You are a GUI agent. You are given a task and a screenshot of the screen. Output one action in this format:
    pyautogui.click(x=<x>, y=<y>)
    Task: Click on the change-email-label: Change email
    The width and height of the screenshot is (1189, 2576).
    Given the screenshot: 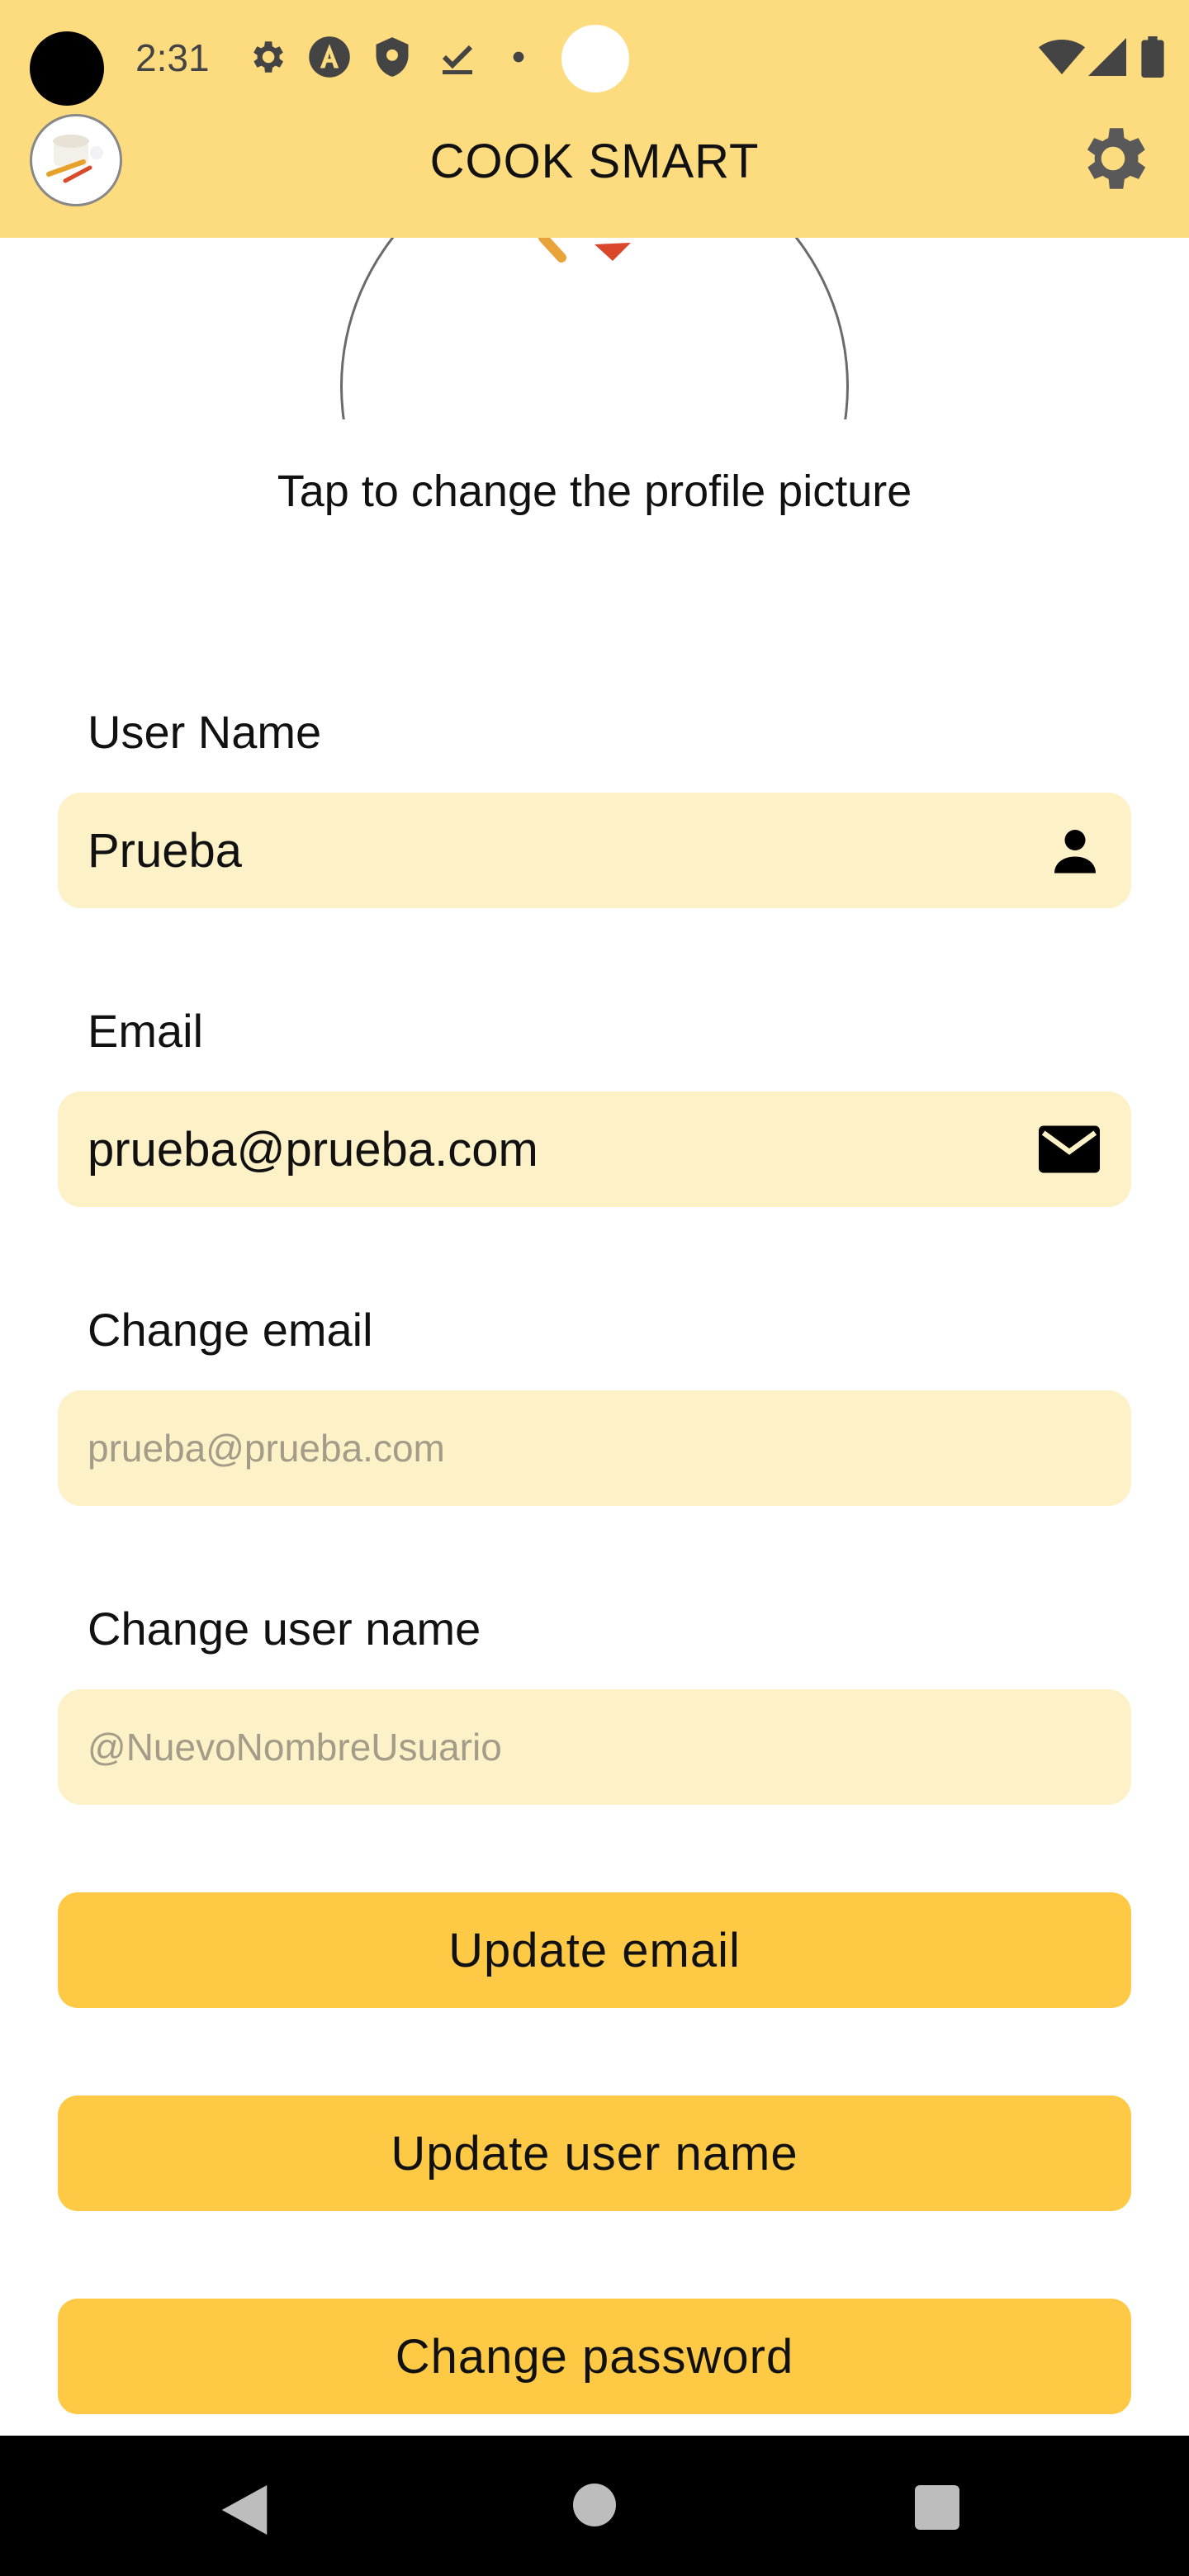 What is the action you would take?
    pyautogui.click(x=230, y=1330)
    